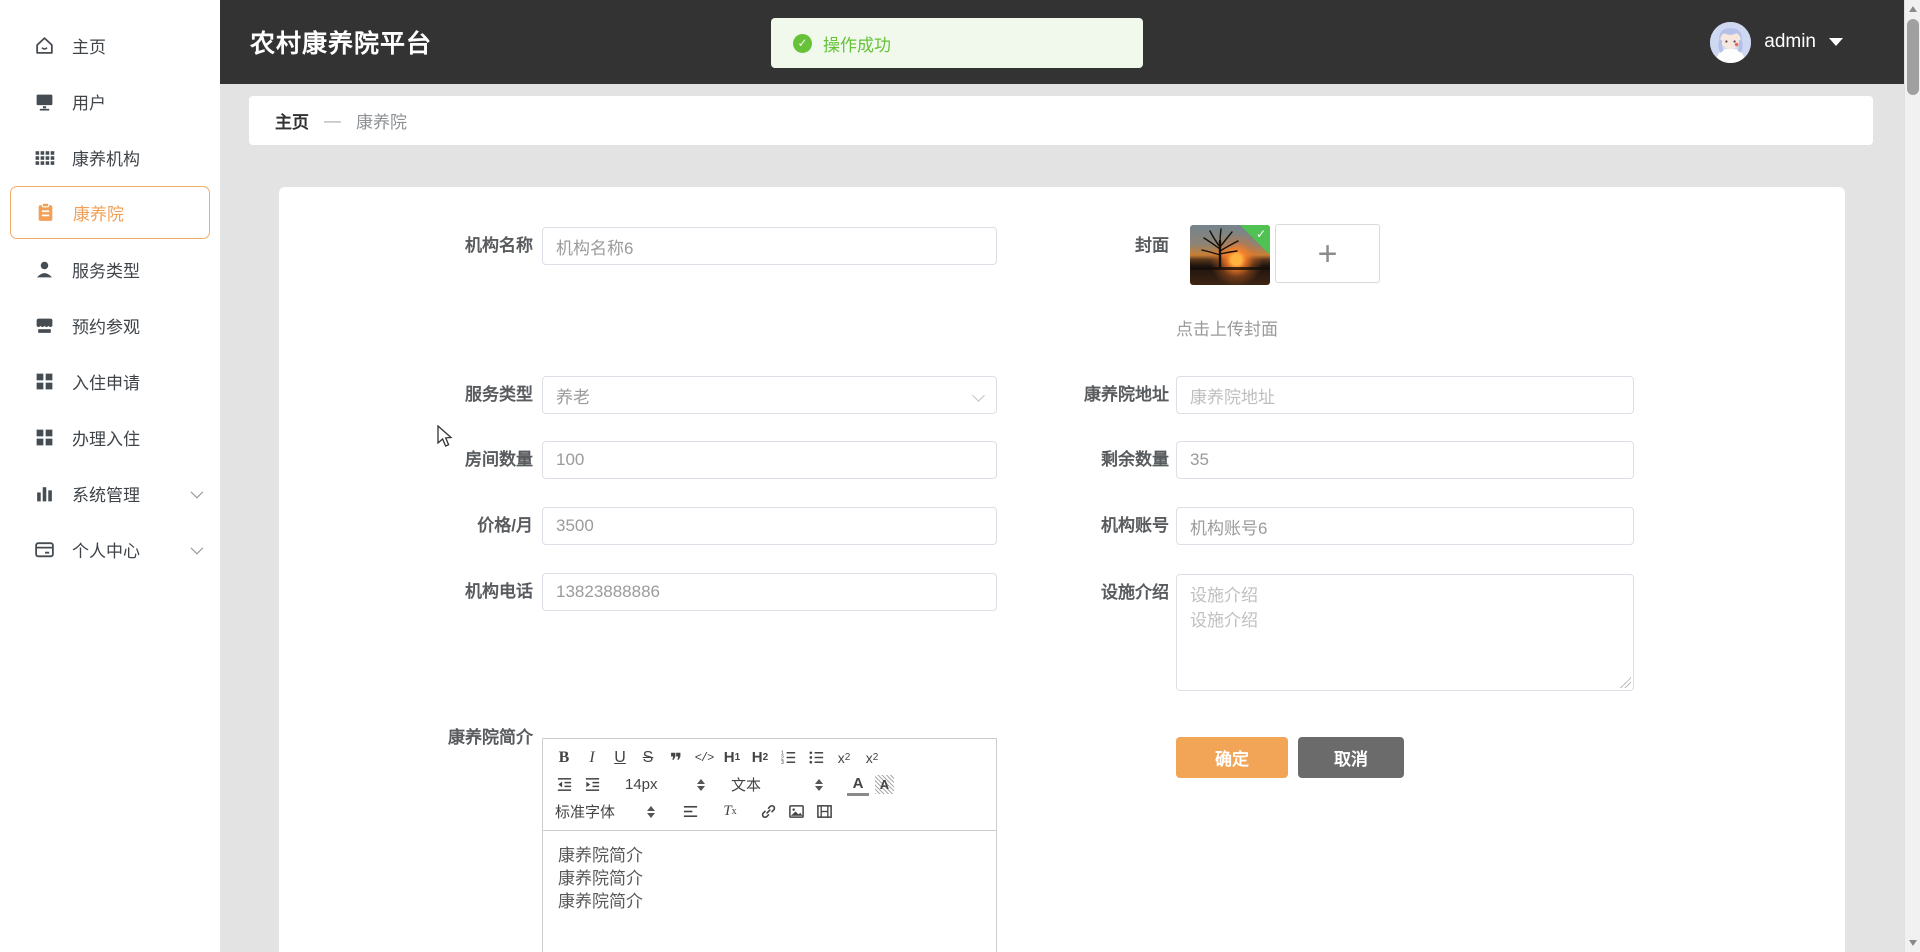 This screenshot has height=952, width=1920. Describe the element at coordinates (608, 591) in the screenshot. I see `phone-value: 13823888886` at that location.